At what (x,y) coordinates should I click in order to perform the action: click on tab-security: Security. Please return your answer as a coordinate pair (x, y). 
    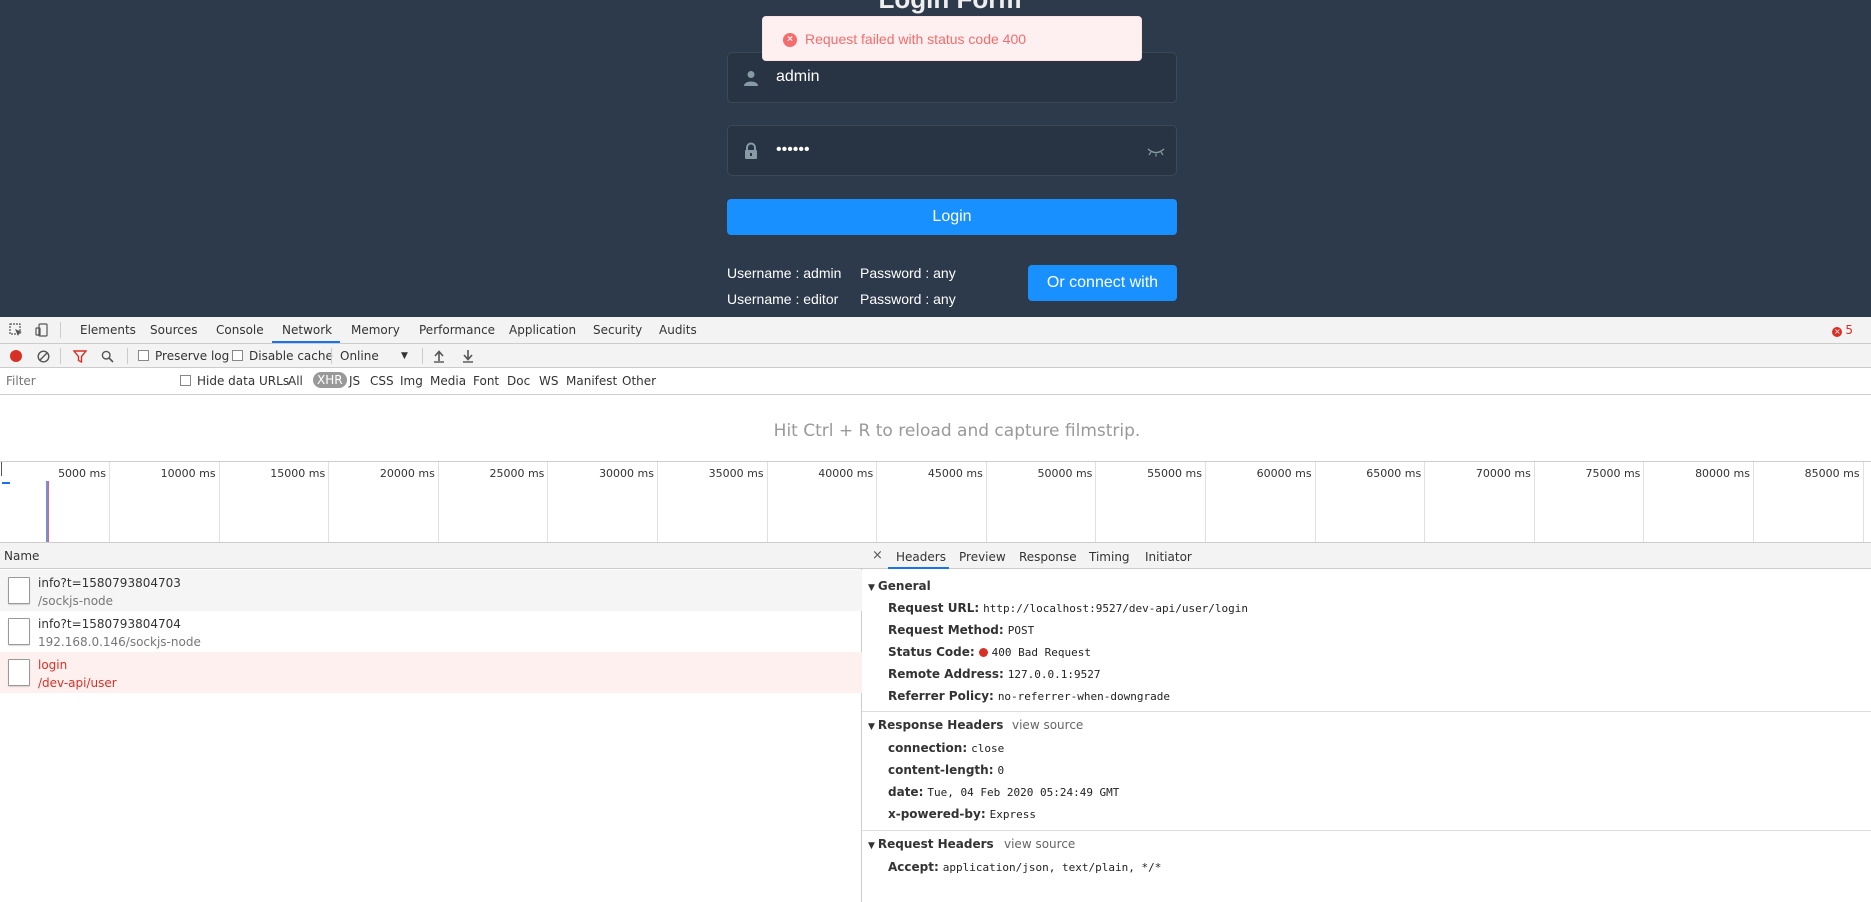
    Looking at the image, I should click on (617, 330).